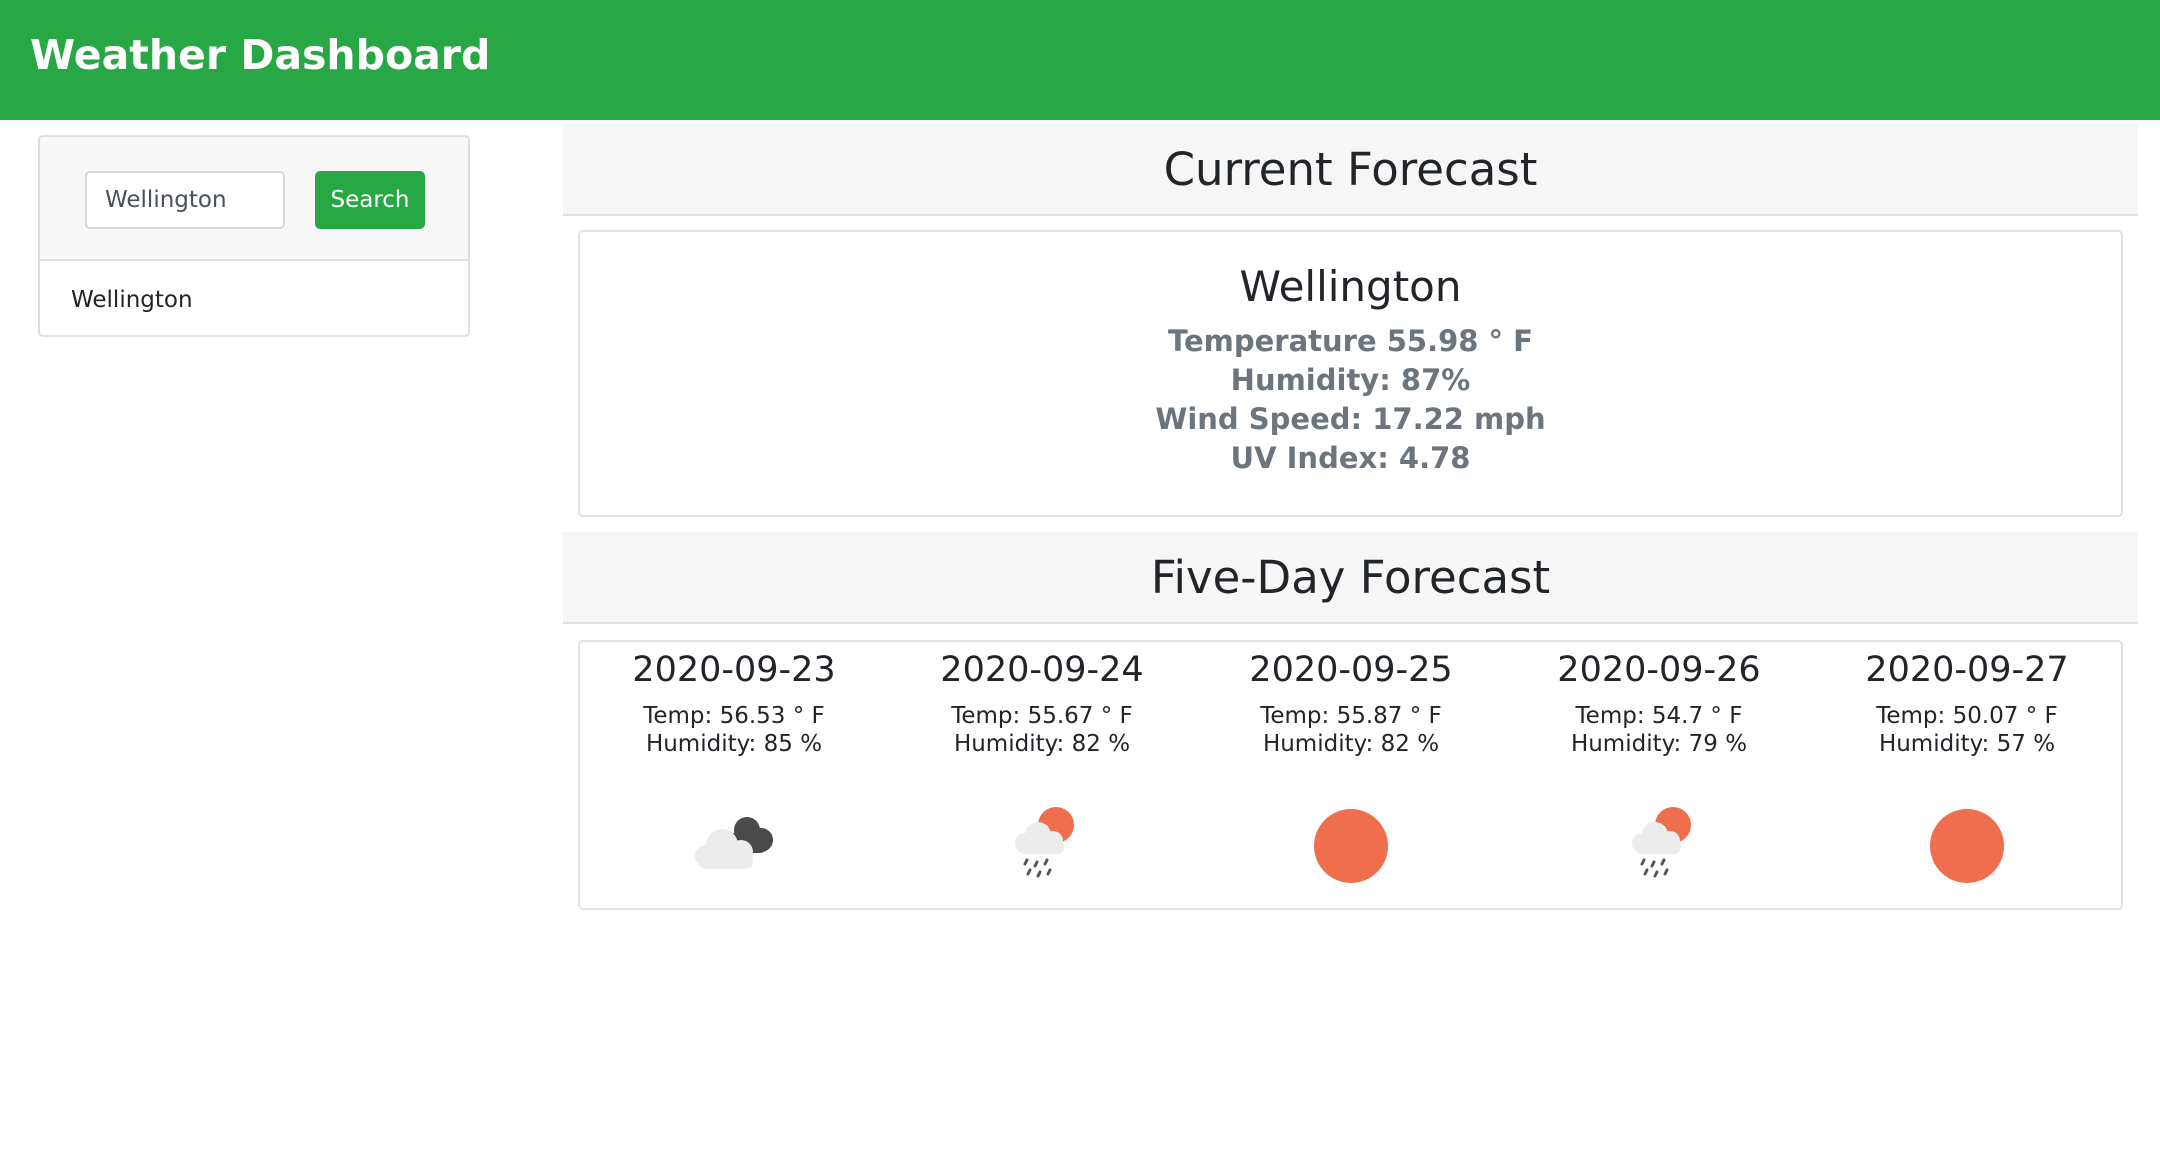 Image resolution: width=2160 pixels, height=1164 pixels. I want to click on search-panel: Search Wellington, so click(254, 236).